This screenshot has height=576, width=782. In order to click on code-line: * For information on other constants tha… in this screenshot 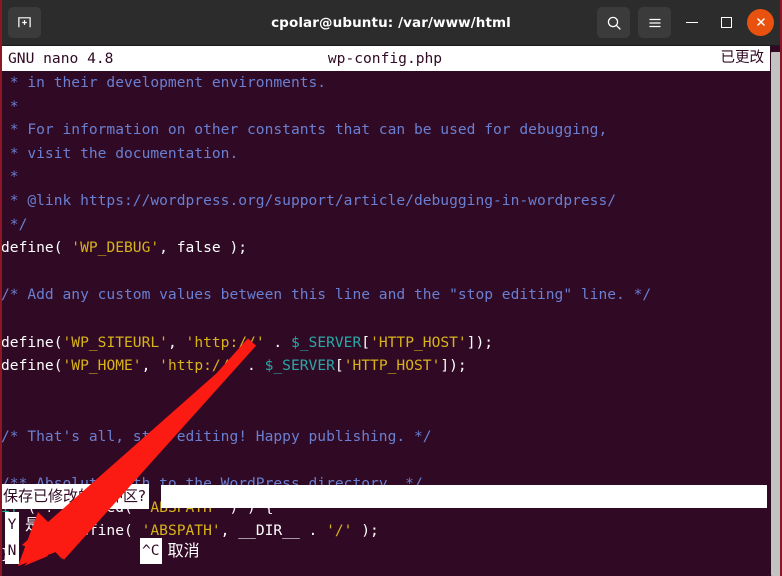, I will do `click(382, 130)`.